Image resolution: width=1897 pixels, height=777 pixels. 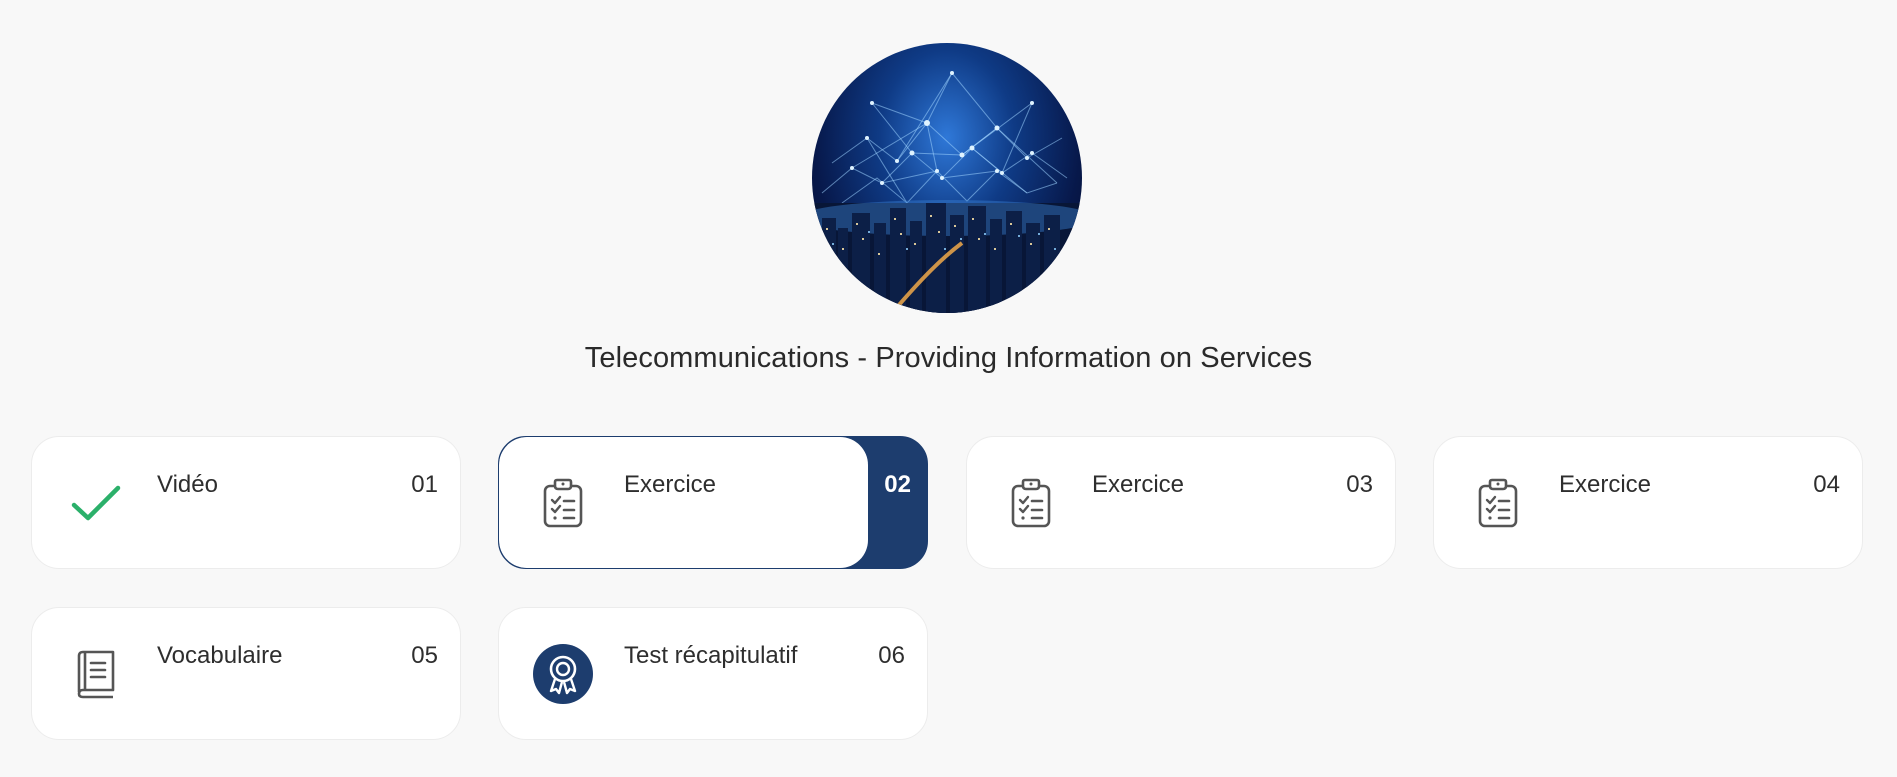 What do you see at coordinates (891, 655) in the screenshot?
I see `step-number: 06` at bounding box center [891, 655].